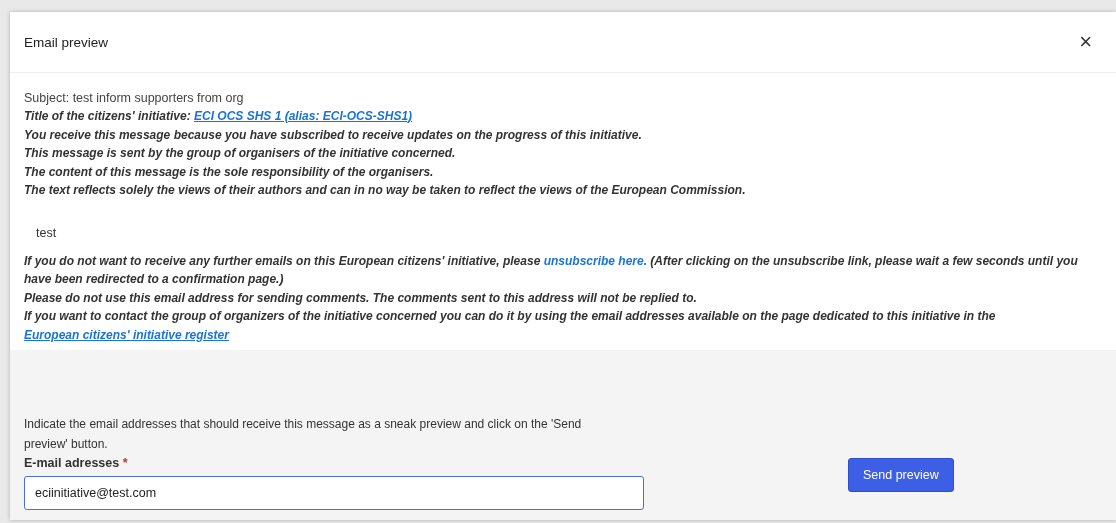 The width and height of the screenshot is (1116, 523). I want to click on notice-text: This message is sent by the group of organisers of the initiative concerned., so click(240, 153).